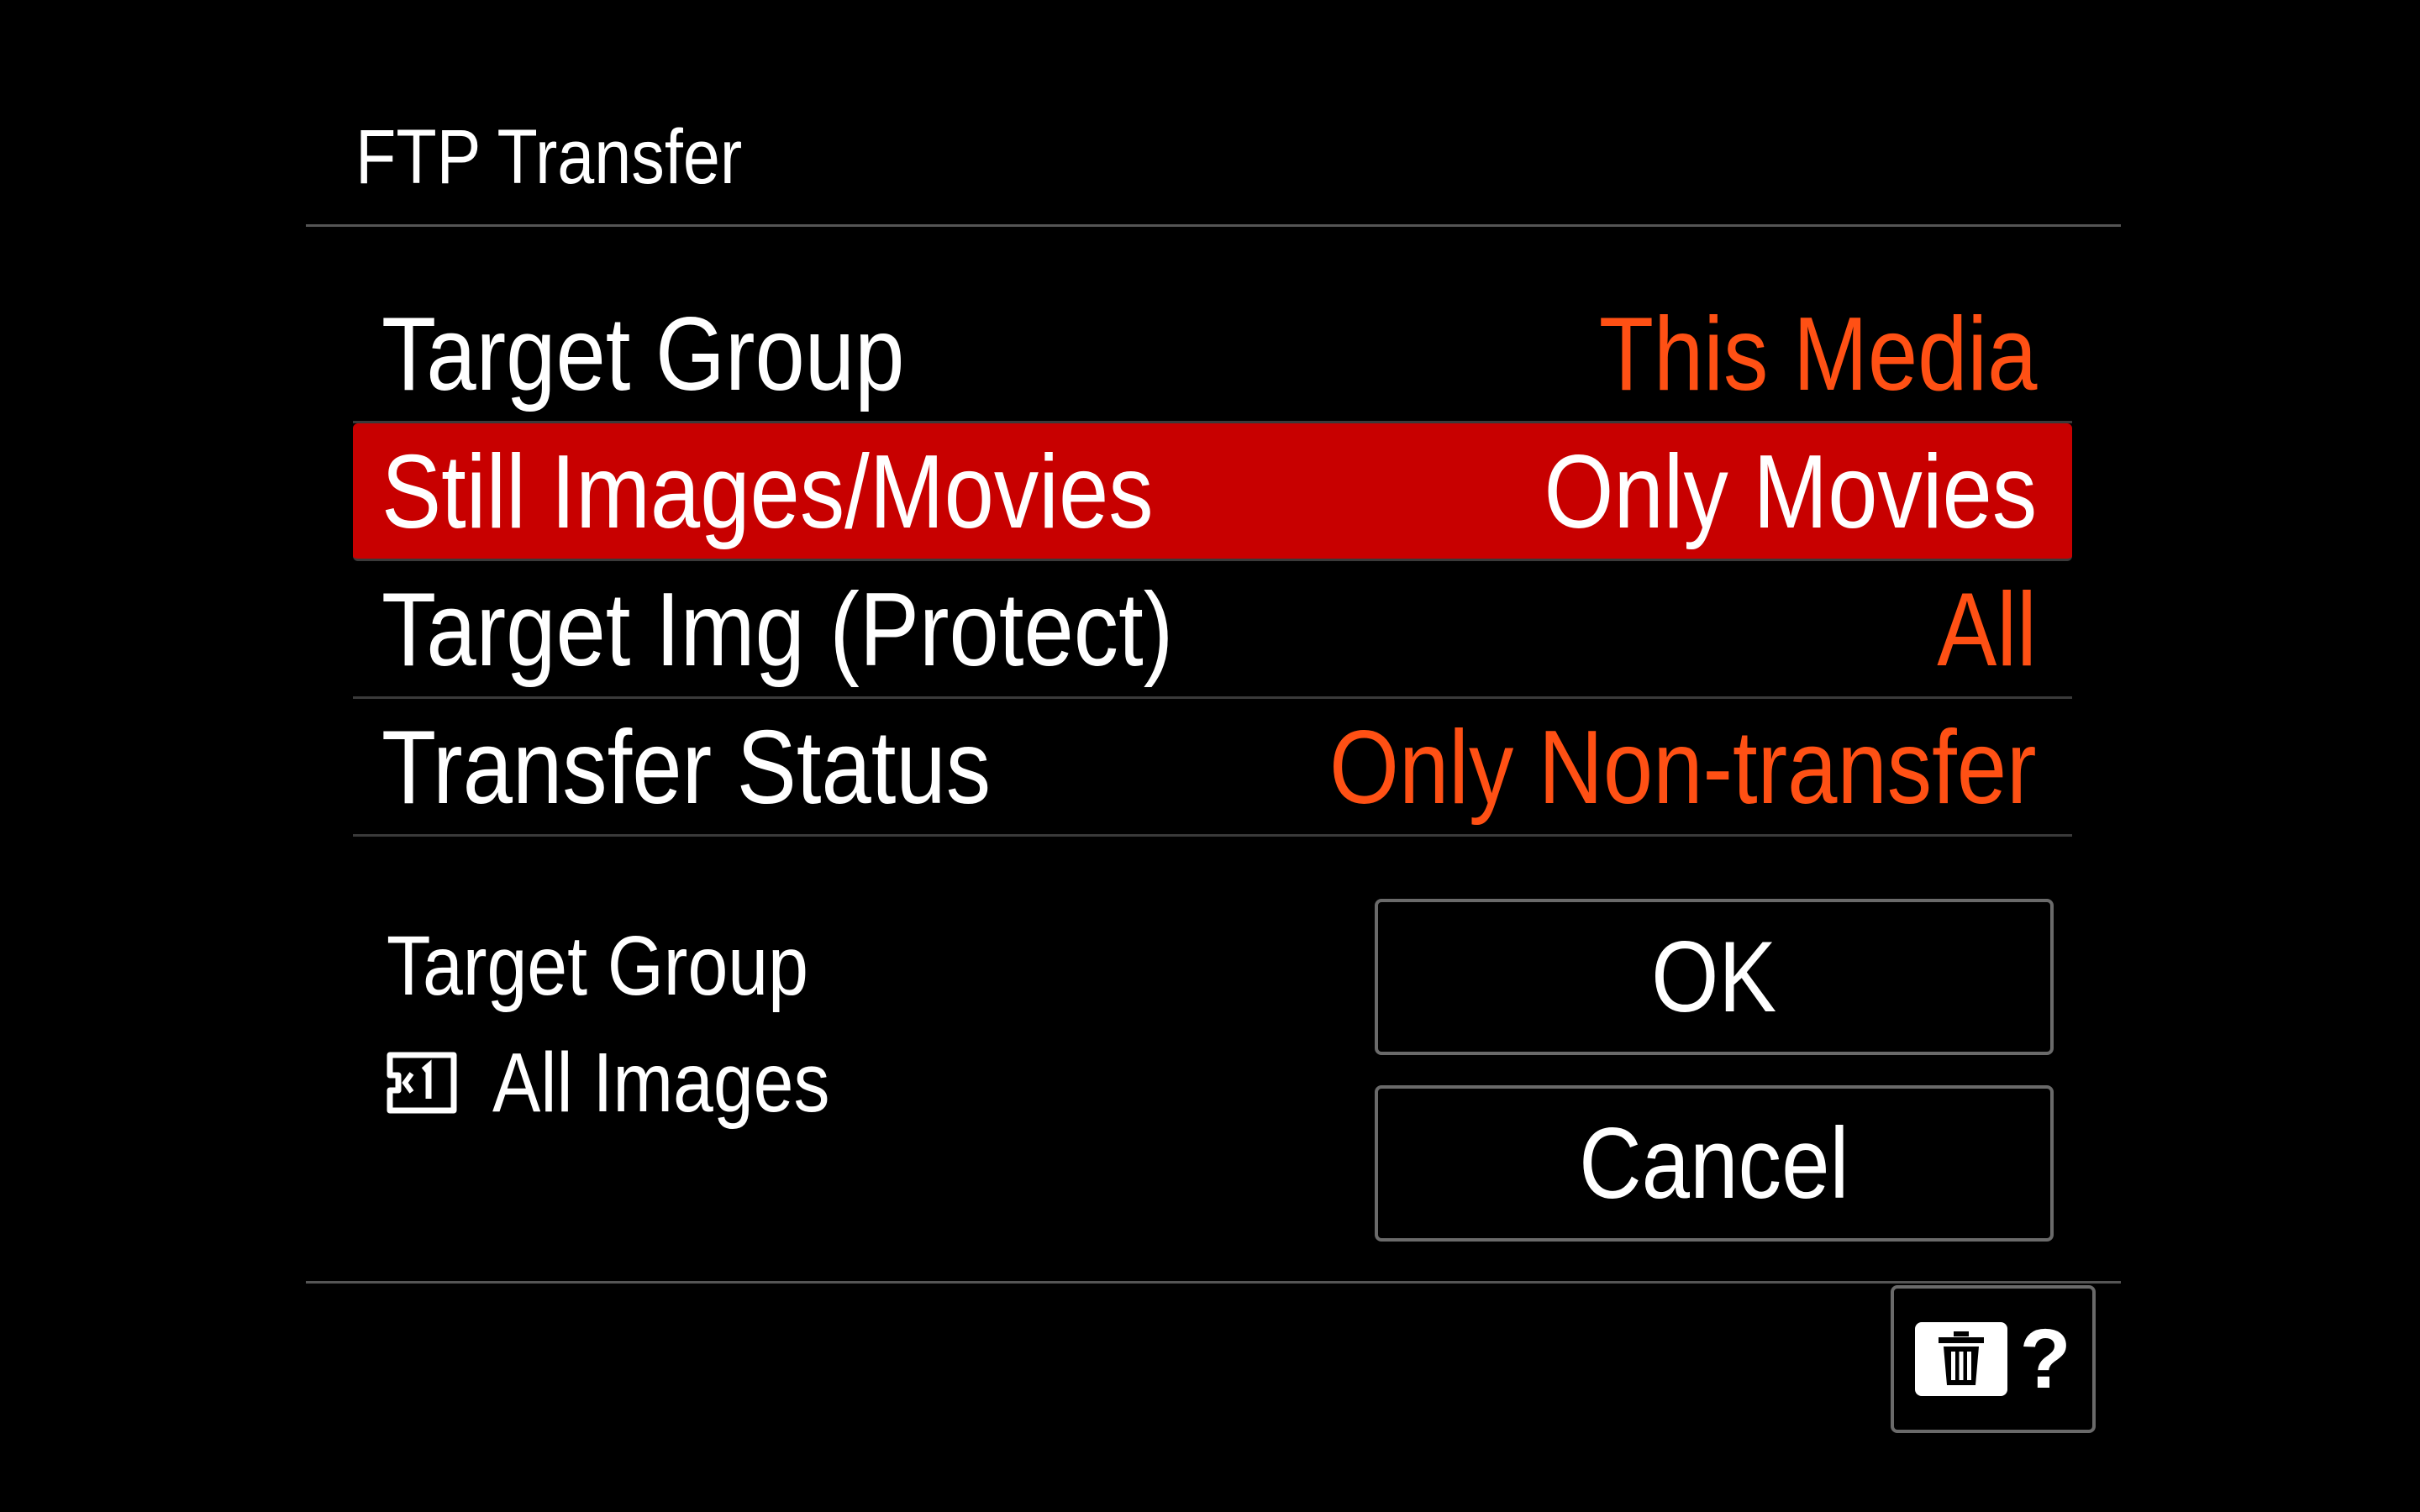 The width and height of the screenshot is (2420, 1512). Describe the element at coordinates (549, 157) in the screenshot. I see `page-title: FTP Transfer` at that location.